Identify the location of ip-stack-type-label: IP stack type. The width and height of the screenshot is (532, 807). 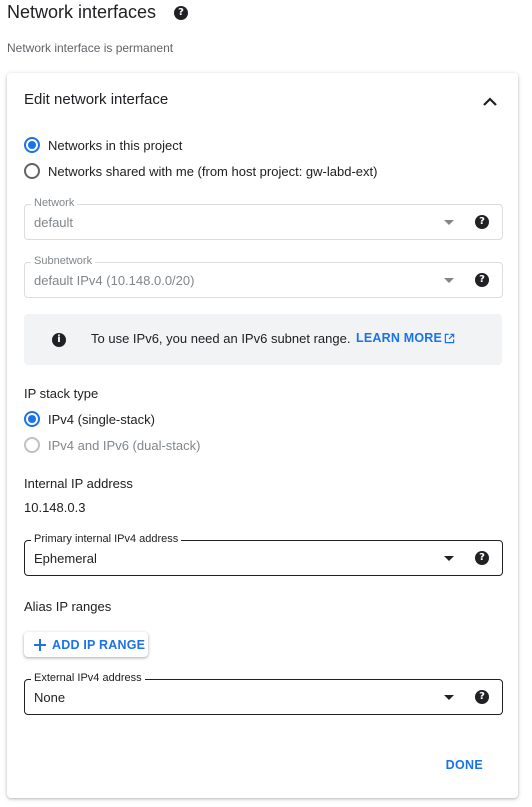
(61, 393).